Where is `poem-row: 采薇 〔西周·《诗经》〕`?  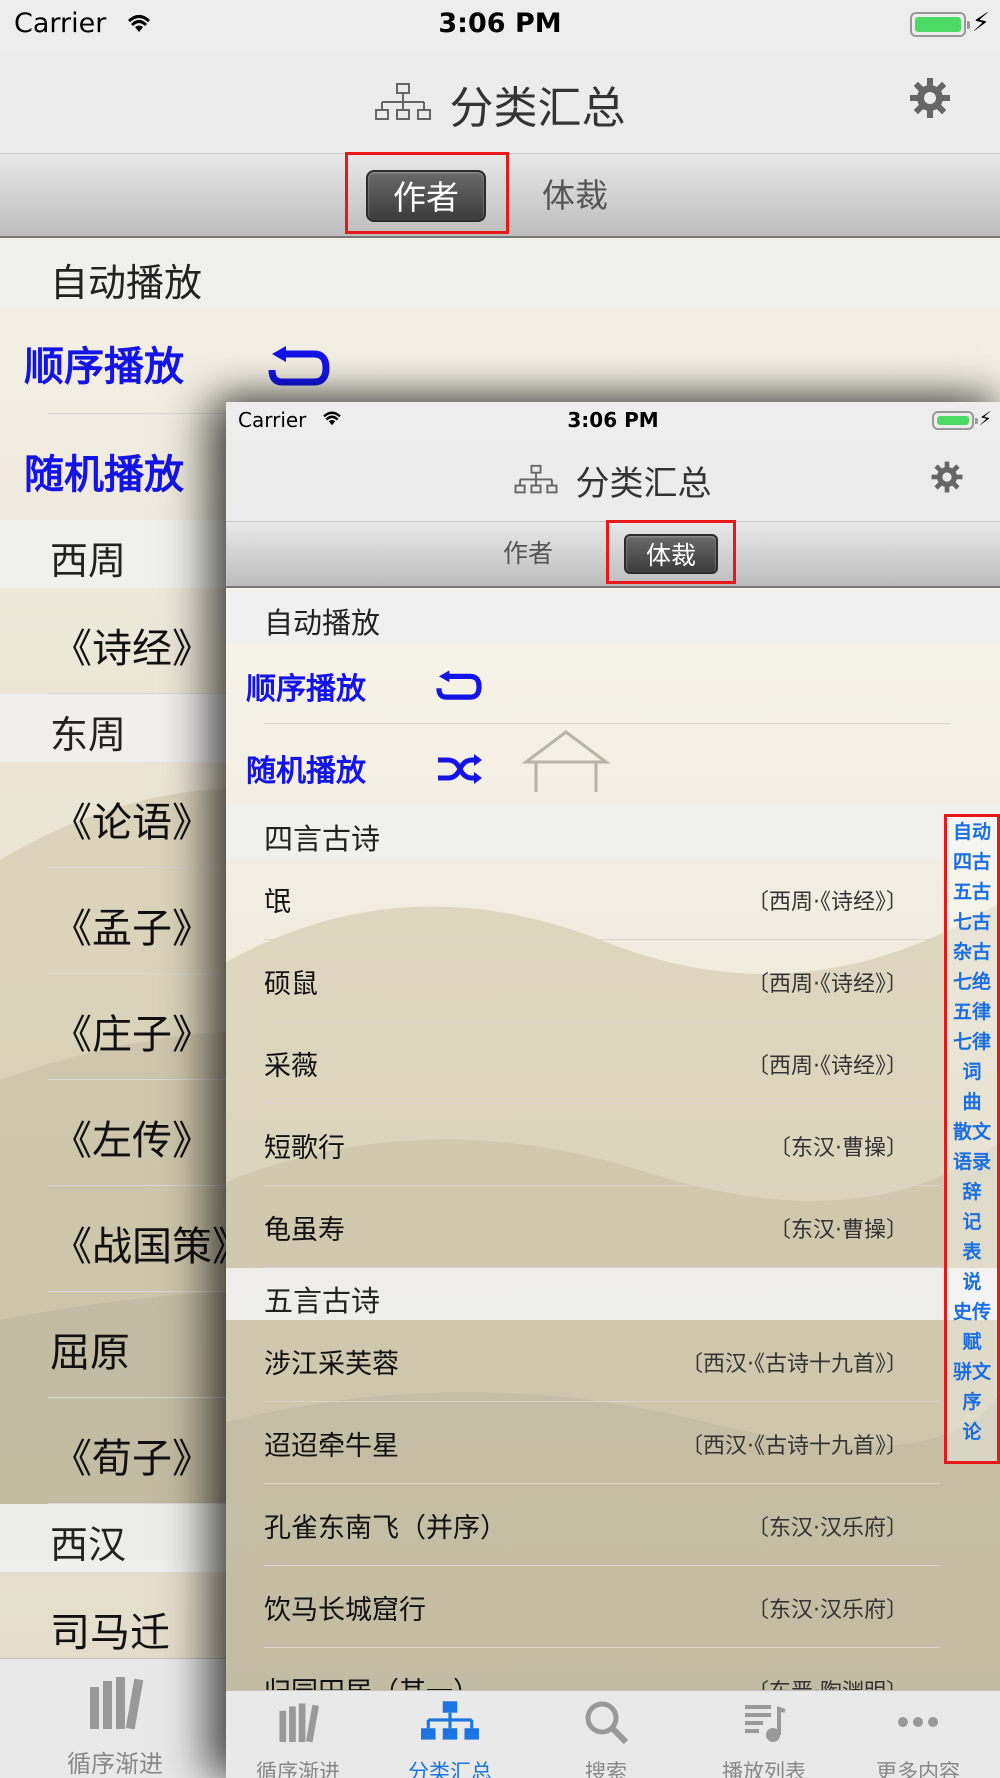 poem-row: 采薇 〔西周·《诗经》〕 is located at coordinates (602, 1063).